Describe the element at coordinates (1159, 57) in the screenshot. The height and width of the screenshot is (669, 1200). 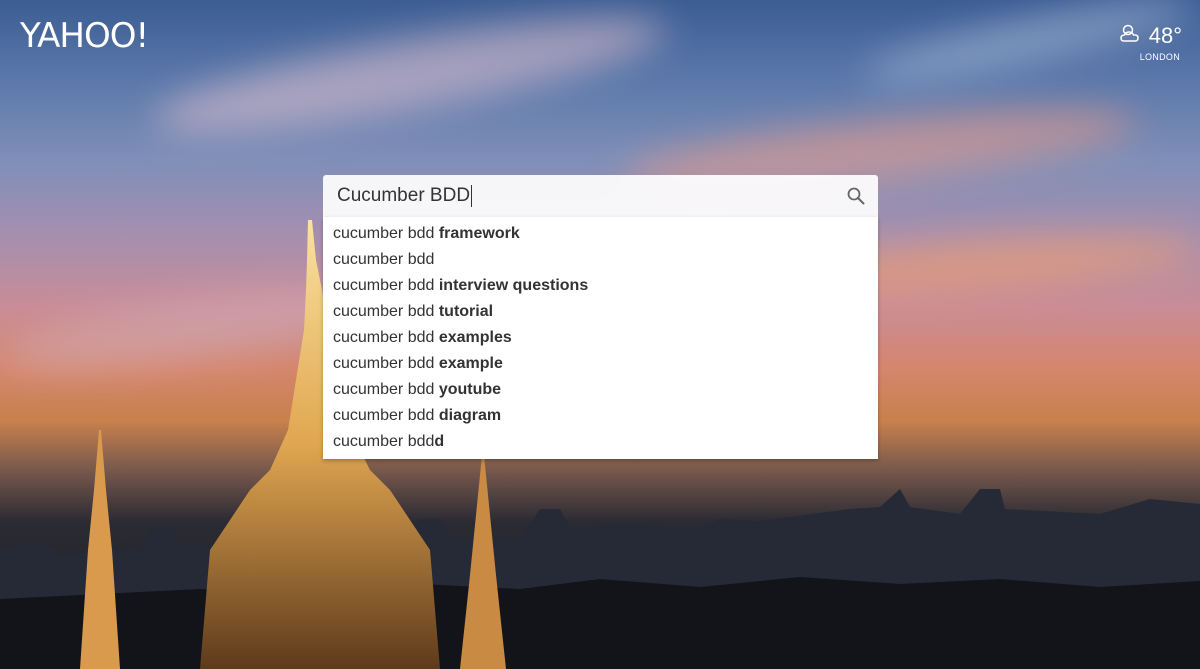
I see `weather-location: LONDON` at that location.